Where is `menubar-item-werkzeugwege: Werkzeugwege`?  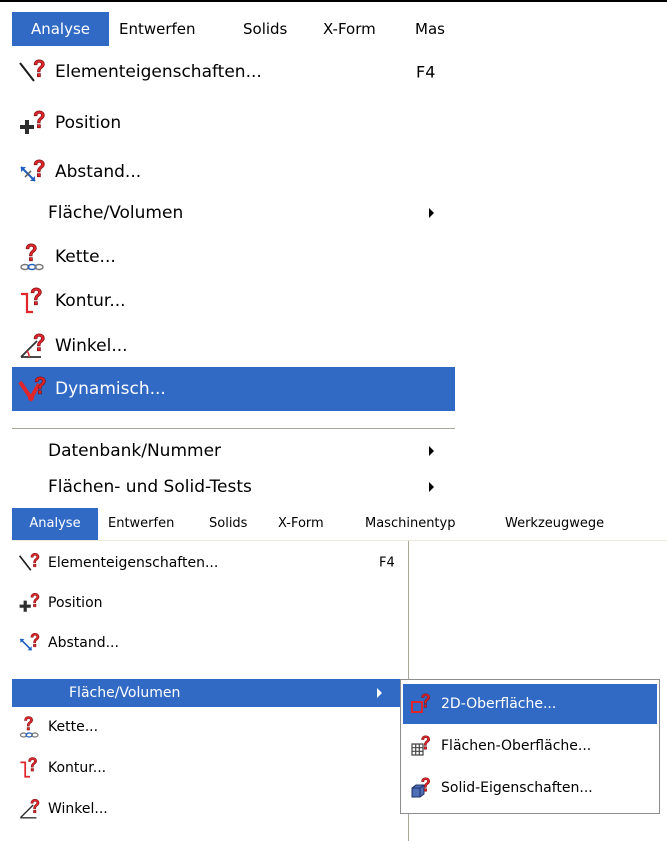
menubar-item-werkzeugwege: Werkzeugwege is located at coordinates (554, 524).